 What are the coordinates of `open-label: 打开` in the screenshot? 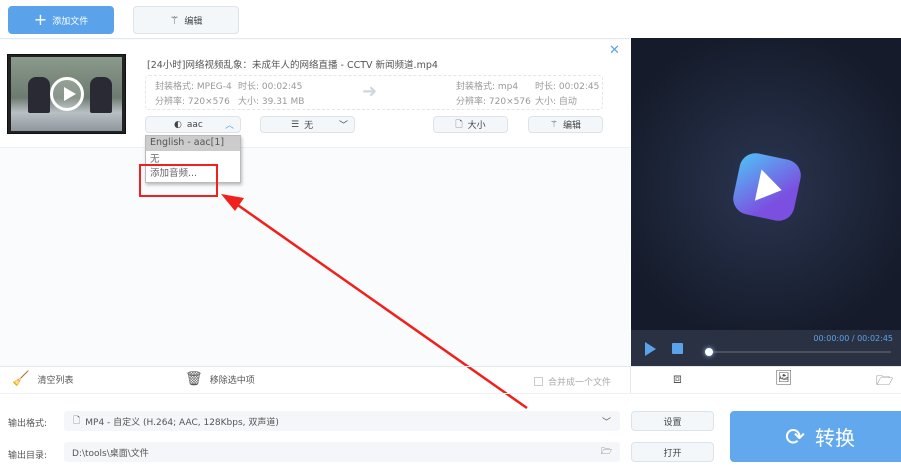 It's located at (672, 453).